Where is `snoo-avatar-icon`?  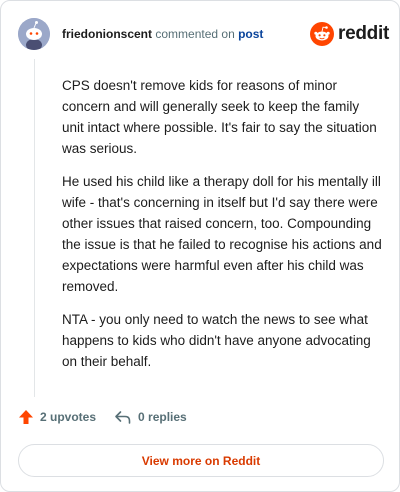
snoo-avatar-icon is located at coordinates (34, 34).